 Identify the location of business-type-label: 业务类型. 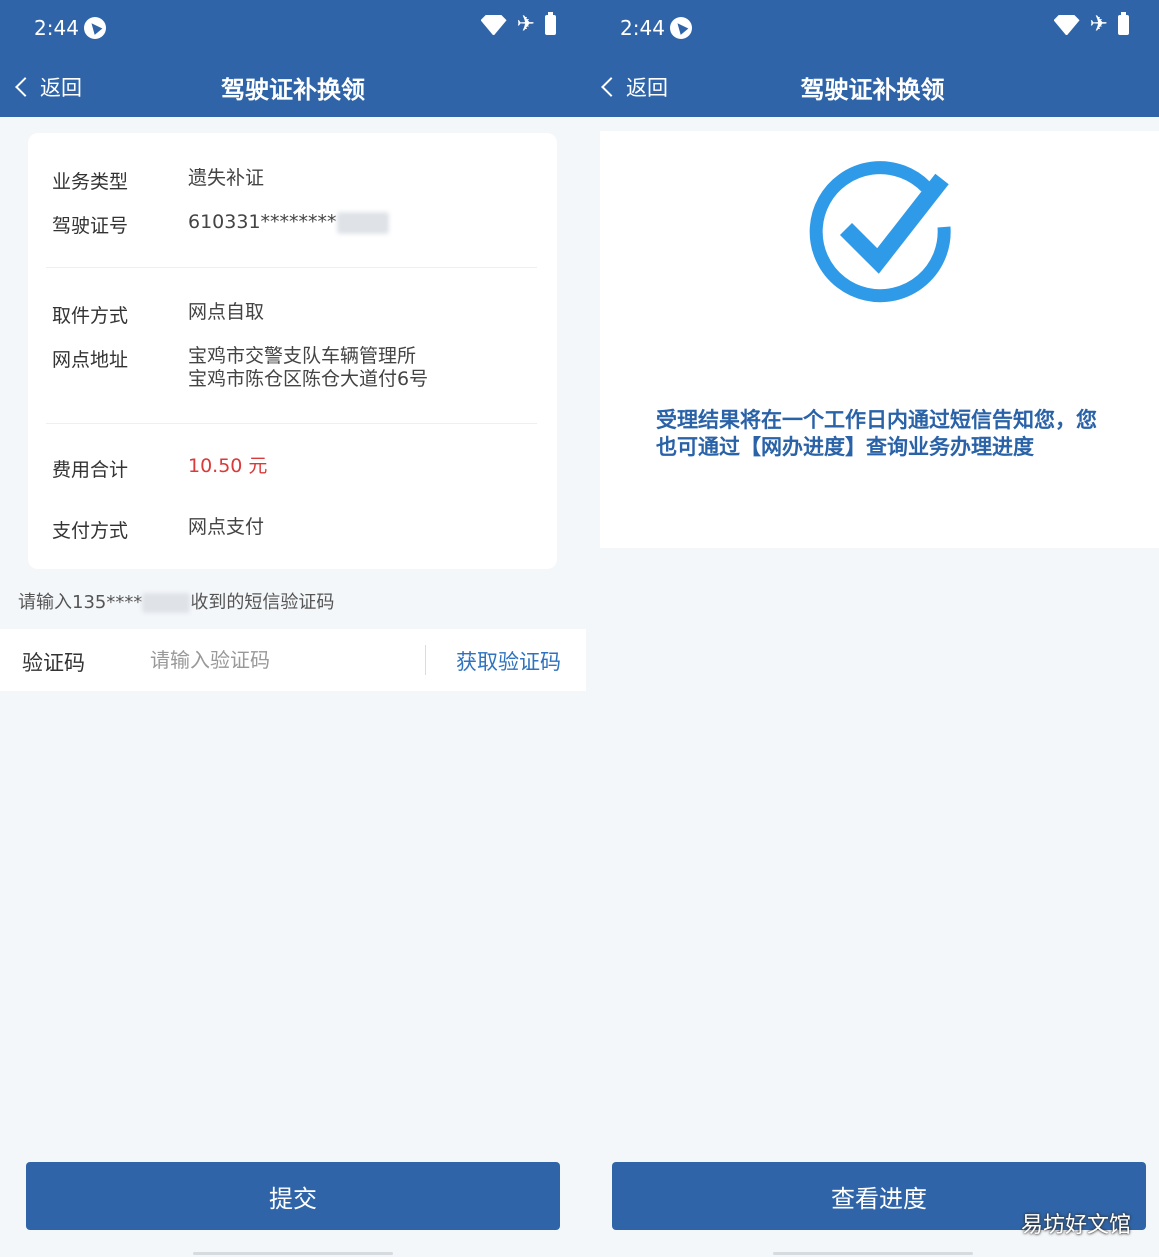
(90, 182).